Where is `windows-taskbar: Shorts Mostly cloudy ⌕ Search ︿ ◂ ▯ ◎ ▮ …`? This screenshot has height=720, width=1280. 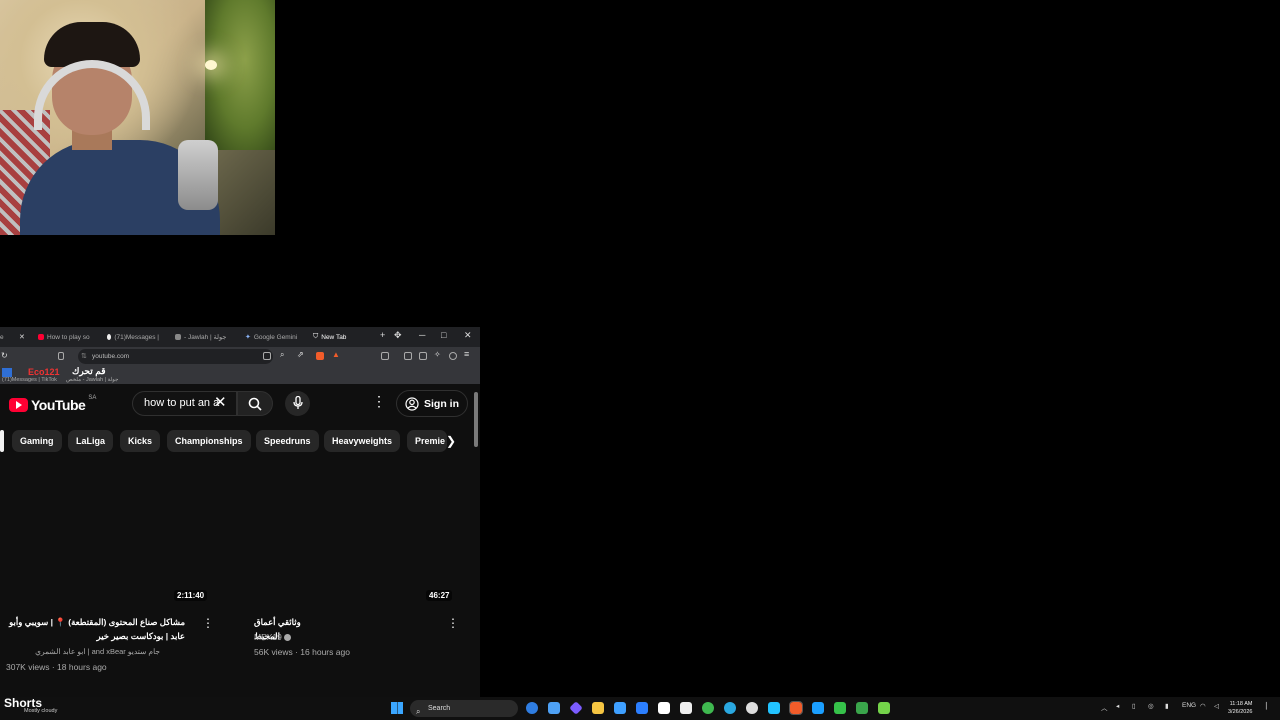 windows-taskbar: Shorts Mostly cloudy ⌕ Search ︿ ◂ ▯ ◎ ▮ … is located at coordinates (640, 708).